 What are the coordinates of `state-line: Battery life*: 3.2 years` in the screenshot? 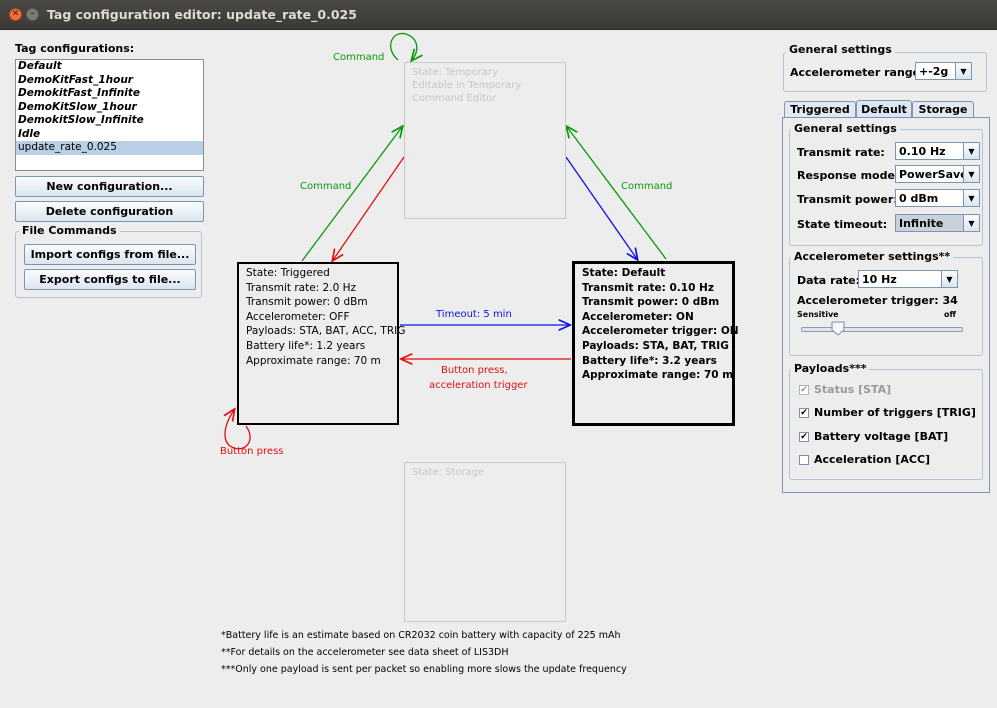 It's located at (649, 360).